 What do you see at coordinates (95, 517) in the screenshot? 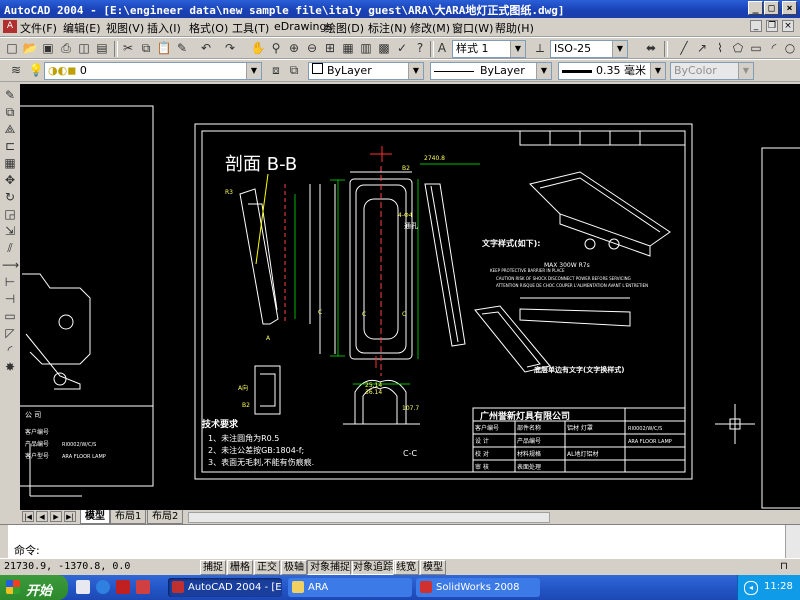
I see `tab-model: 模型` at bounding box center [95, 517].